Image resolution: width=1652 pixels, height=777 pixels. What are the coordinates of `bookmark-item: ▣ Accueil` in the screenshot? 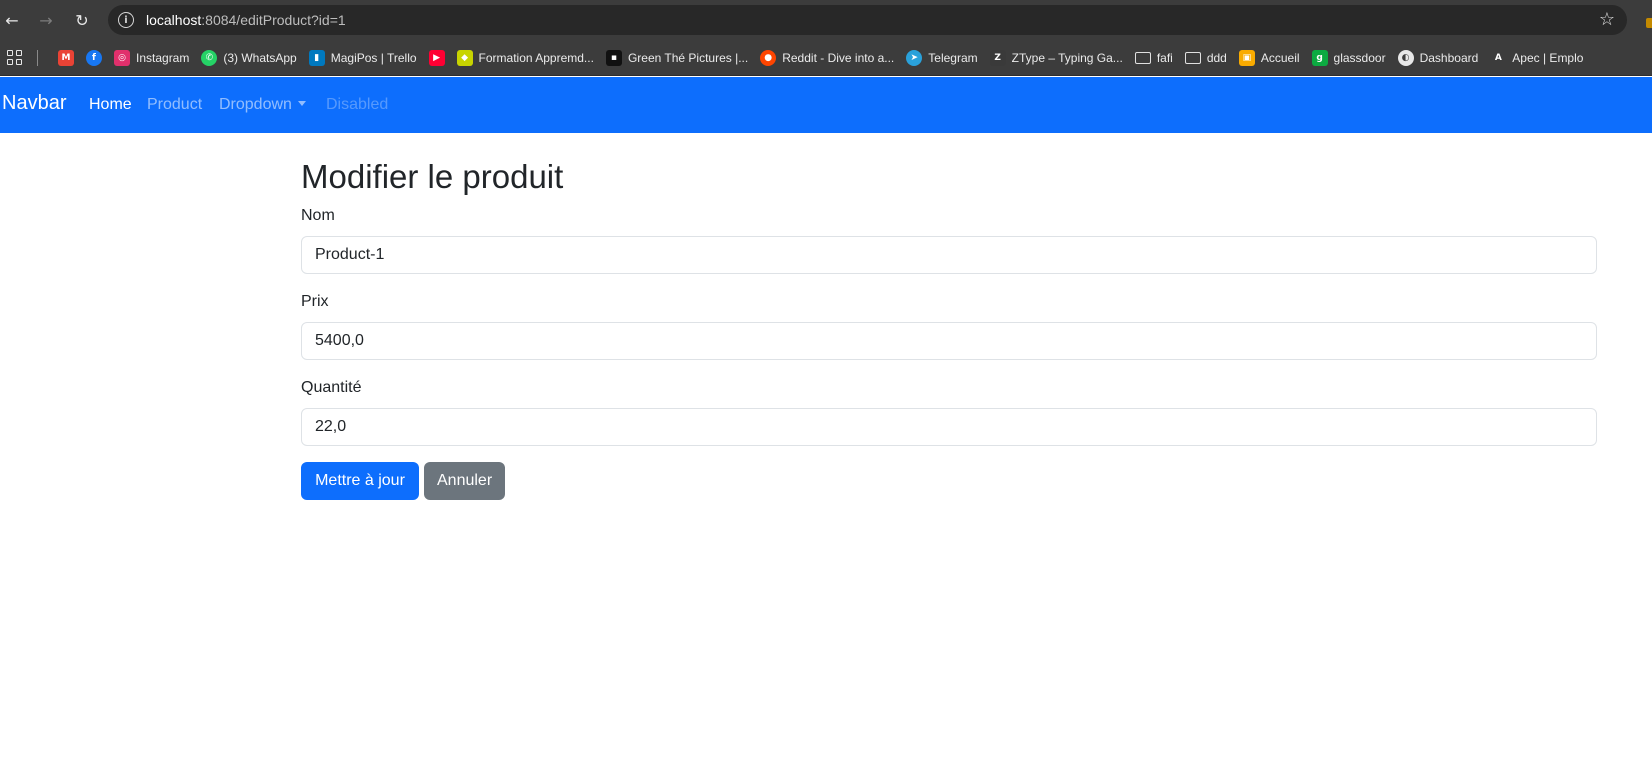 It's located at (1269, 58).